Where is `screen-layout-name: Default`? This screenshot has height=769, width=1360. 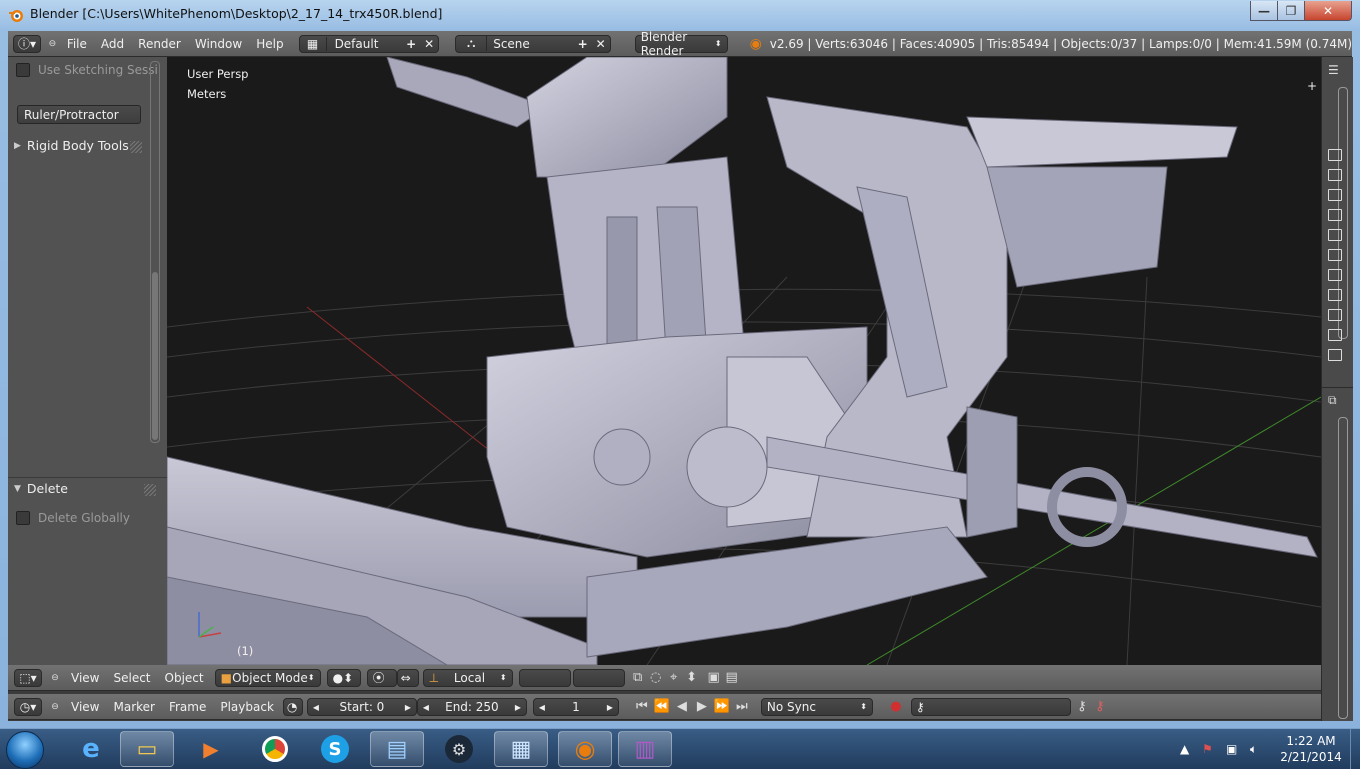
screen-layout-name: Default is located at coordinates (365, 44).